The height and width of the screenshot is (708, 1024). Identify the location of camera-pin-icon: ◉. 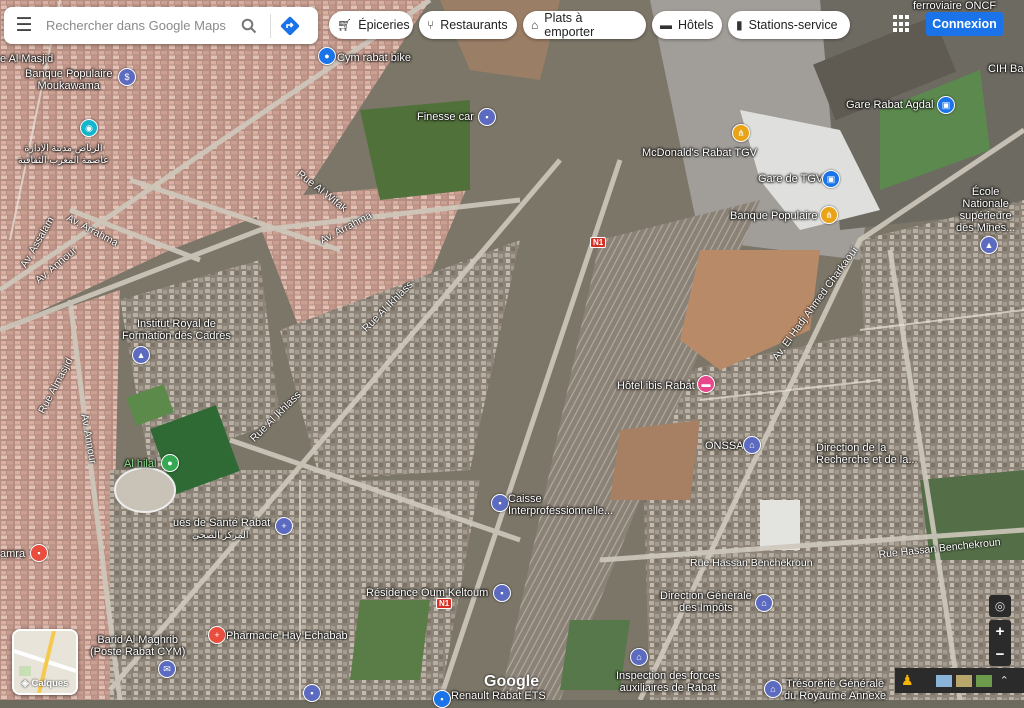
(89, 128).